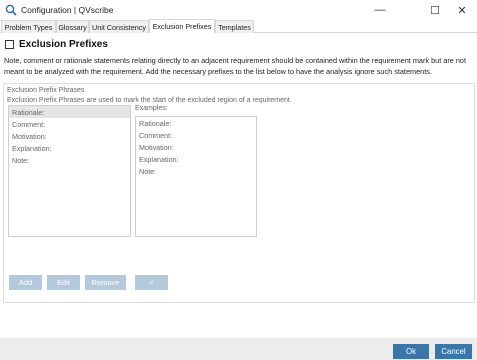  What do you see at coordinates (69, 136) in the screenshot?
I see `prefix-list-item: Motivation:` at bounding box center [69, 136].